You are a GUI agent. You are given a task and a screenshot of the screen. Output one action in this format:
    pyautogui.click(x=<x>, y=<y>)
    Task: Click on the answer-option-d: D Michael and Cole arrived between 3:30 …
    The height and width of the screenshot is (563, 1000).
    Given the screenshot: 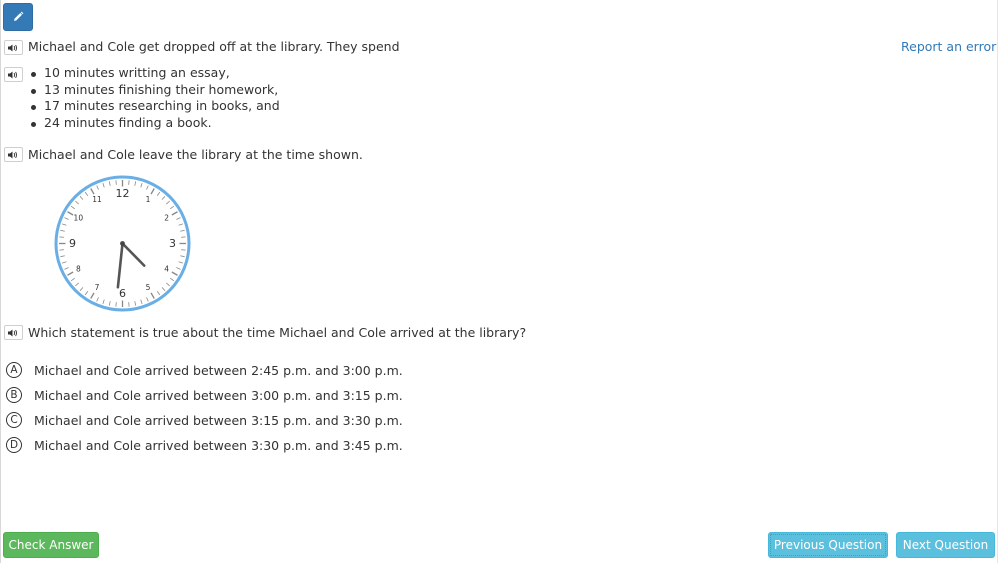 What is the action you would take?
    pyautogui.click(x=204, y=445)
    